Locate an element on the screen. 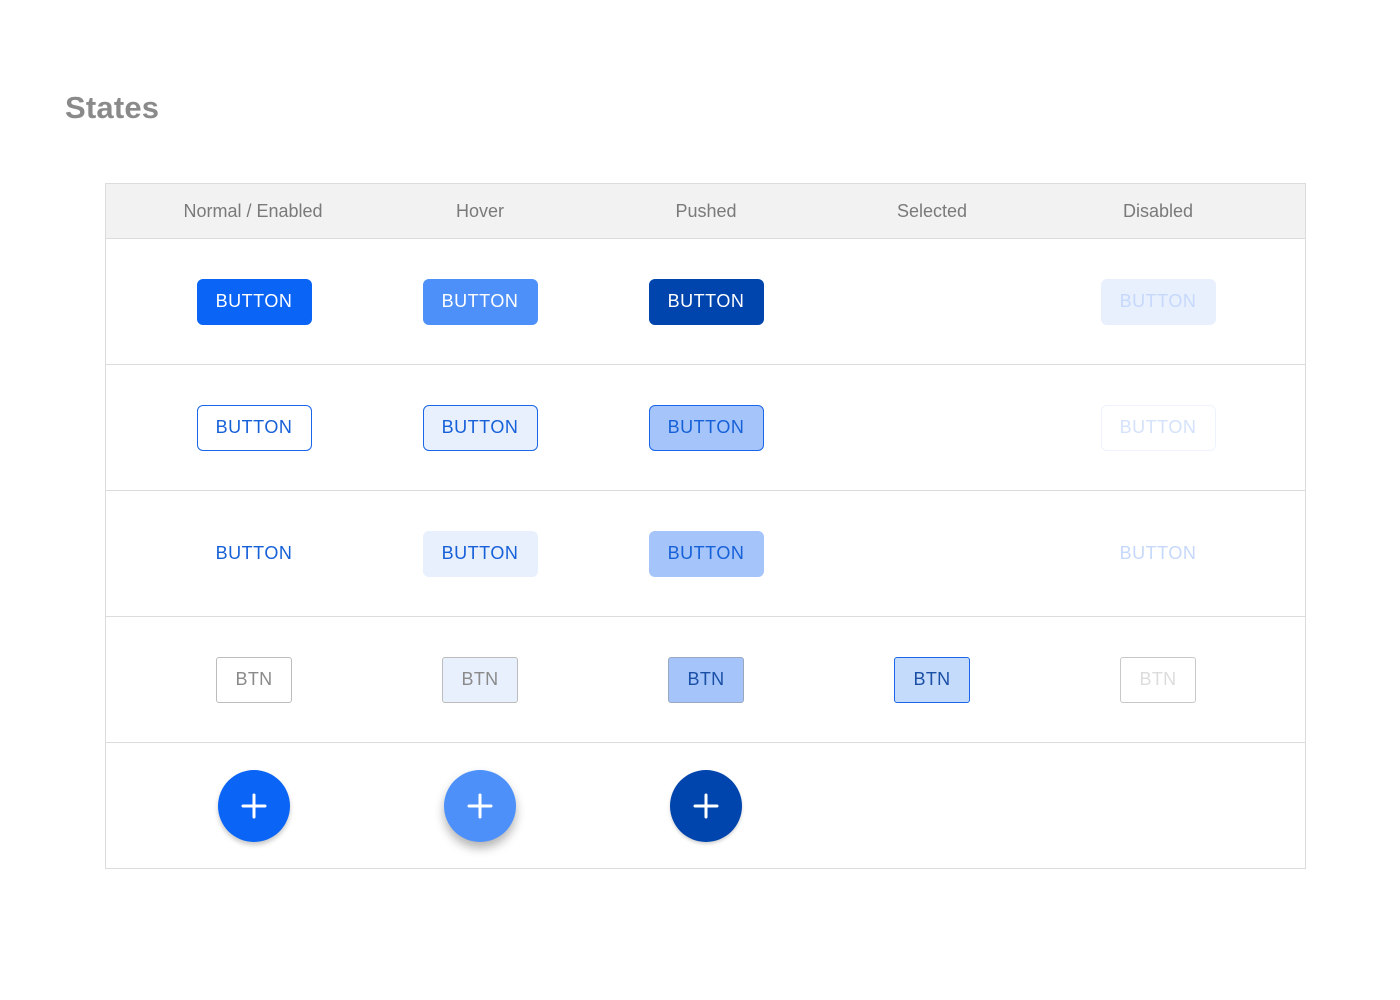  text-button-normal: BUTTON is located at coordinates (254, 554).